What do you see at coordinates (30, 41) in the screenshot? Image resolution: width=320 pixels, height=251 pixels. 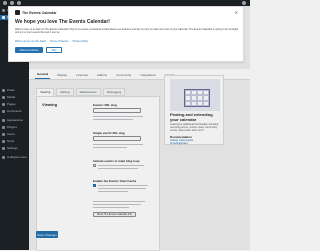 I see `modal-link: Where do we use this data?` at bounding box center [30, 41].